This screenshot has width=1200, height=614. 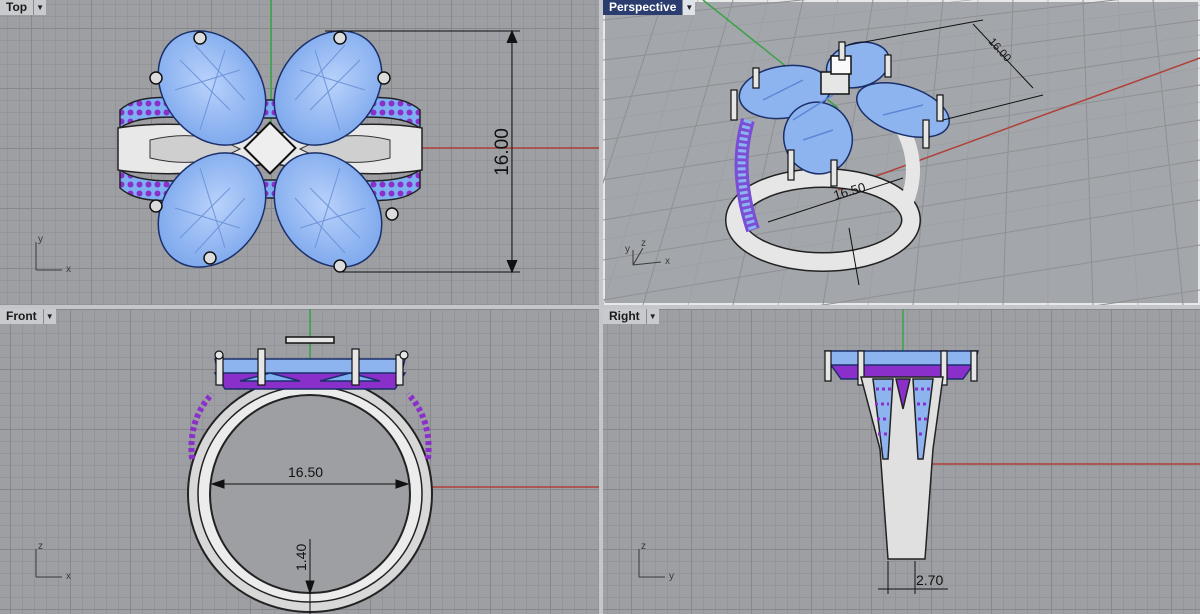 What do you see at coordinates (625, 316) in the screenshot?
I see `viewport-label: Right` at bounding box center [625, 316].